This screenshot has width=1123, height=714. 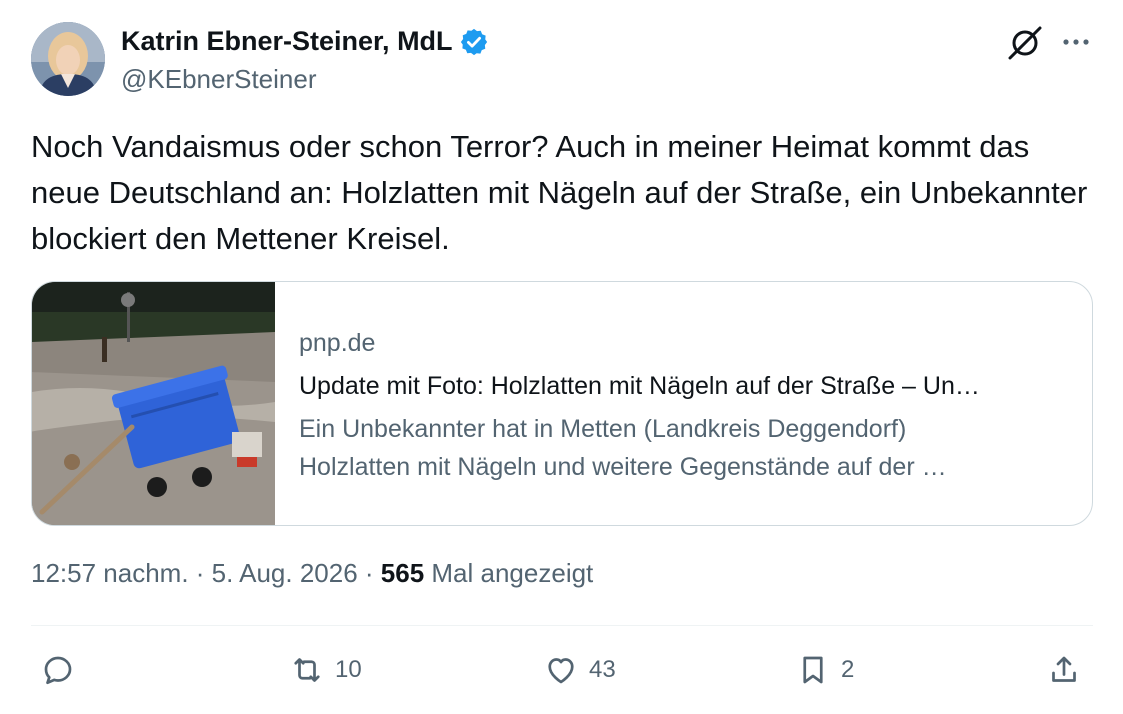 What do you see at coordinates (848, 669) in the screenshot?
I see `bookmark-count: 2` at bounding box center [848, 669].